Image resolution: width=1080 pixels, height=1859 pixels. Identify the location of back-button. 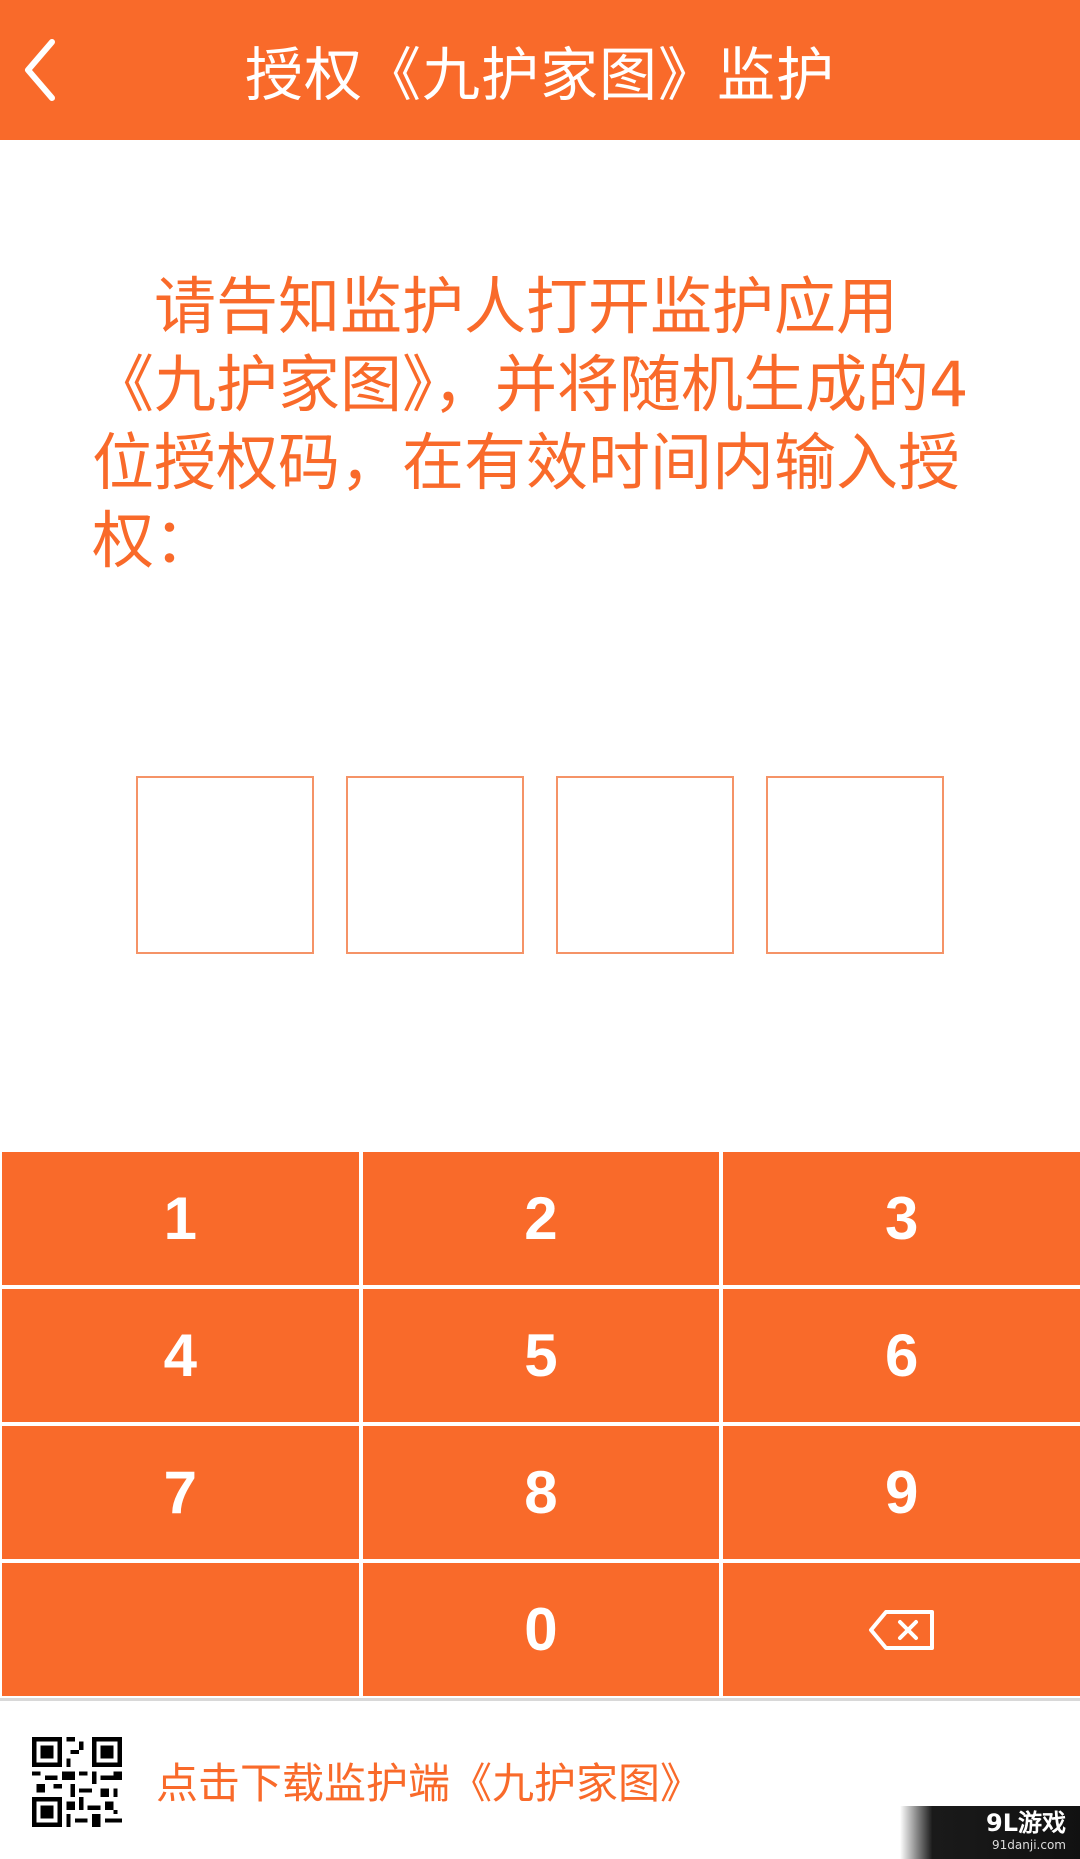
(40, 70).